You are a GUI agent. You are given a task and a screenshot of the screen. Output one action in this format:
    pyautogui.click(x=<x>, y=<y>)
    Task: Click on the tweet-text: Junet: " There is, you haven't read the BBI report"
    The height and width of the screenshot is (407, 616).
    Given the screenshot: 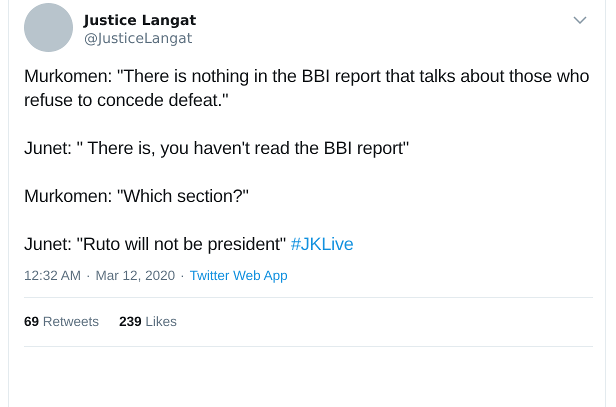 What is the action you would take?
    pyautogui.click(x=217, y=148)
    